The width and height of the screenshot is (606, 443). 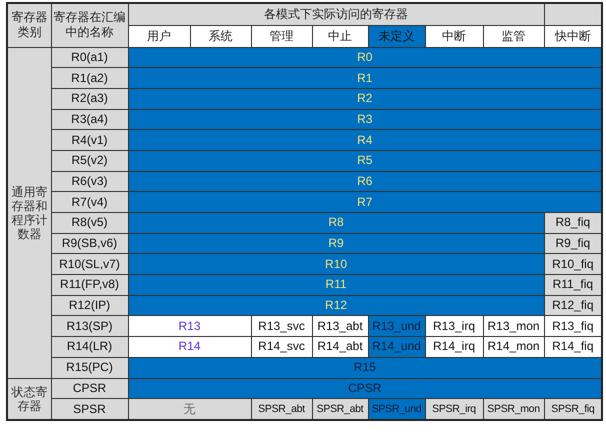 What do you see at coordinates (513, 326) in the screenshot?
I see `table-cell: R13_mon` at bounding box center [513, 326].